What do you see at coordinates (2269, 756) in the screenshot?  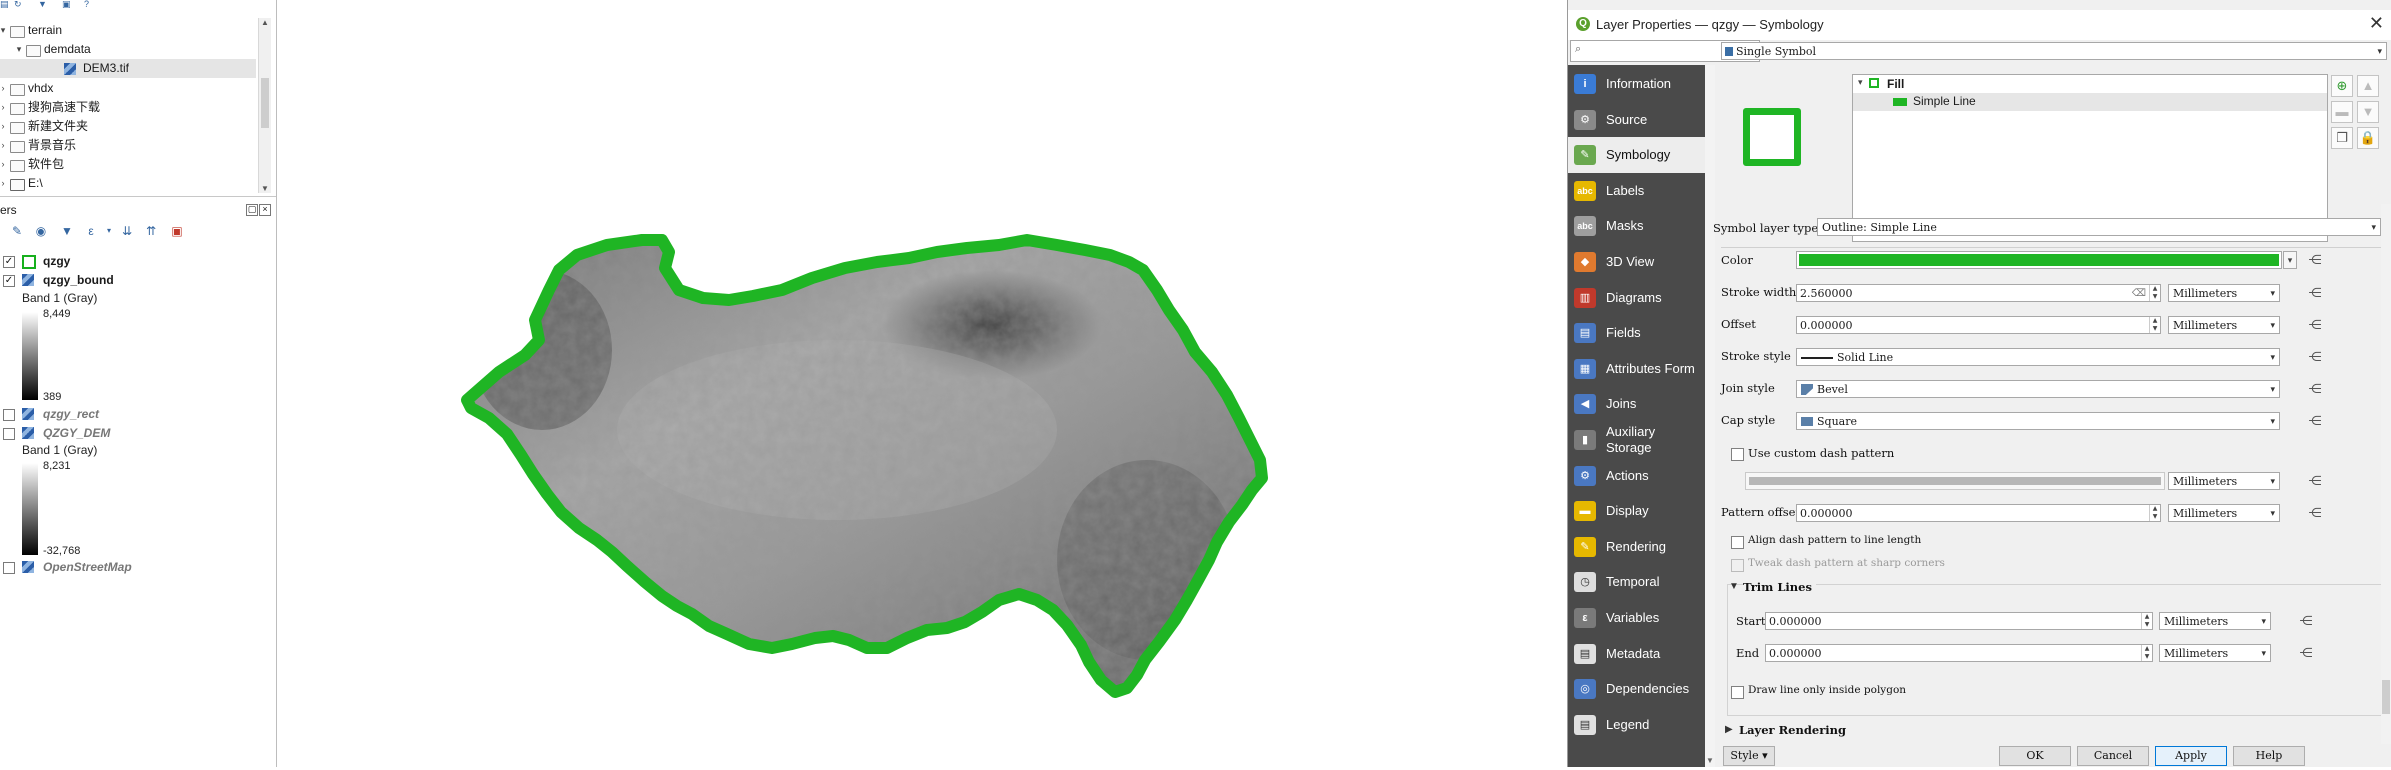 I see `help-button: Help` at bounding box center [2269, 756].